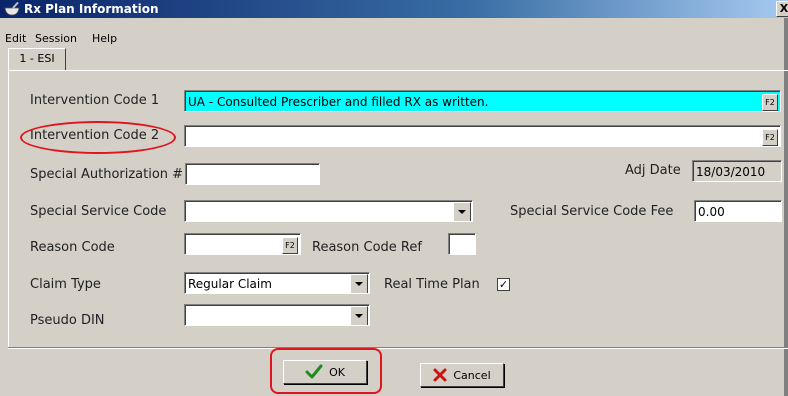 This screenshot has width=788, height=396. Describe the element at coordinates (398, 348) in the screenshot. I see `button-separator` at that location.